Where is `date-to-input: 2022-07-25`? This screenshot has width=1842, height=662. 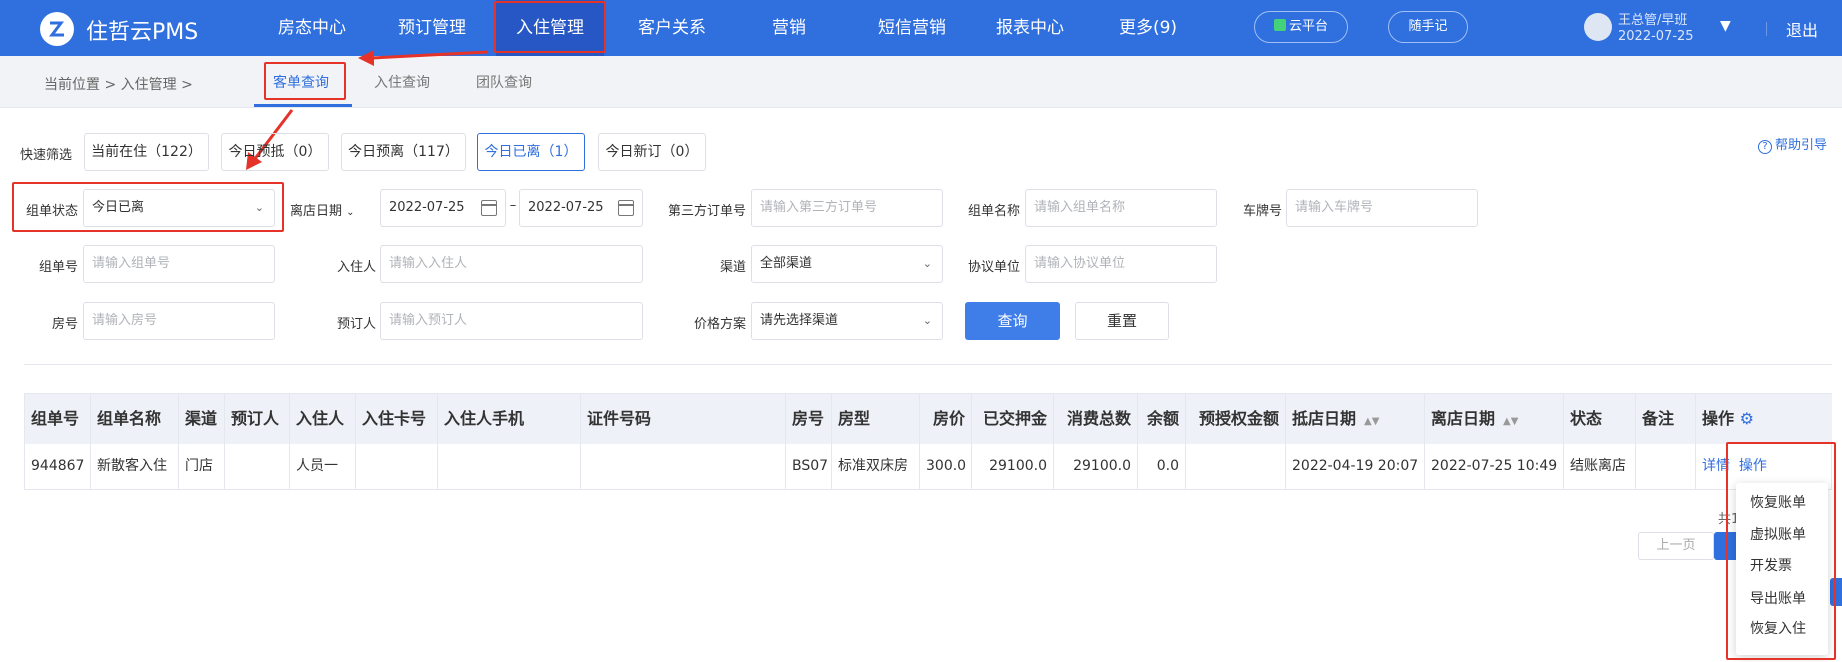 date-to-input: 2022-07-25 is located at coordinates (581, 208).